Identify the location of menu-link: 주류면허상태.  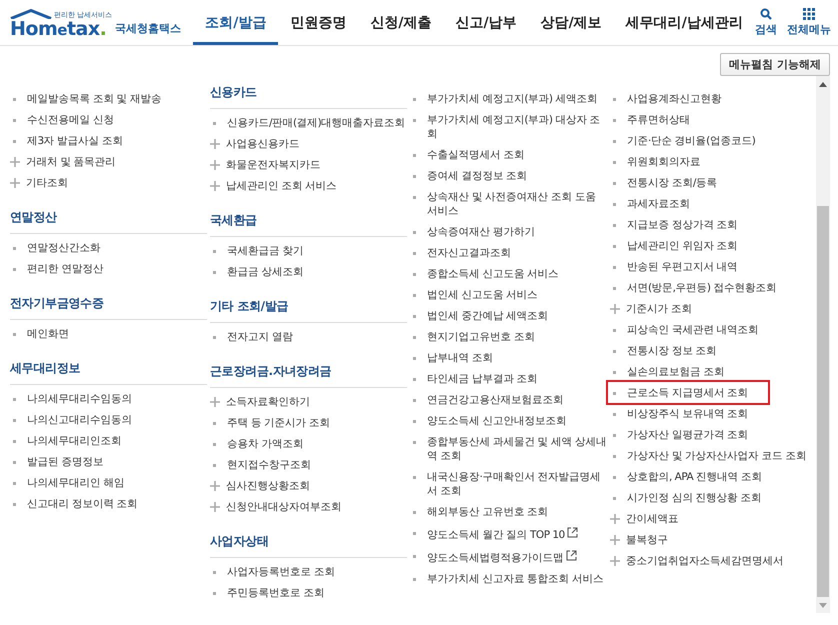
(708, 119).